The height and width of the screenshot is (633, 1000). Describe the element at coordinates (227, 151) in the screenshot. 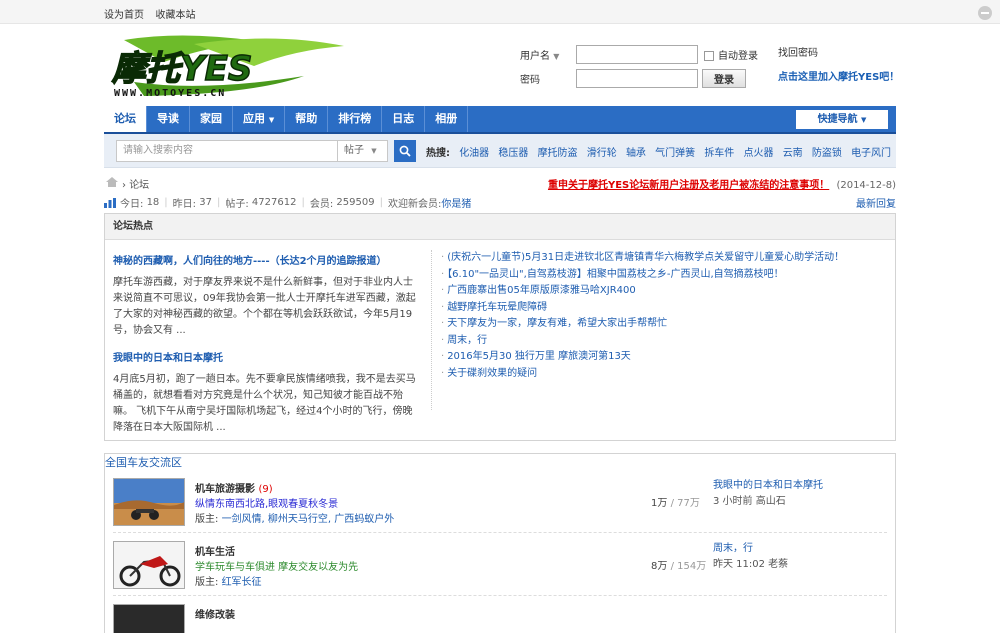

I see `search-input: 请输入搜索内容` at that location.